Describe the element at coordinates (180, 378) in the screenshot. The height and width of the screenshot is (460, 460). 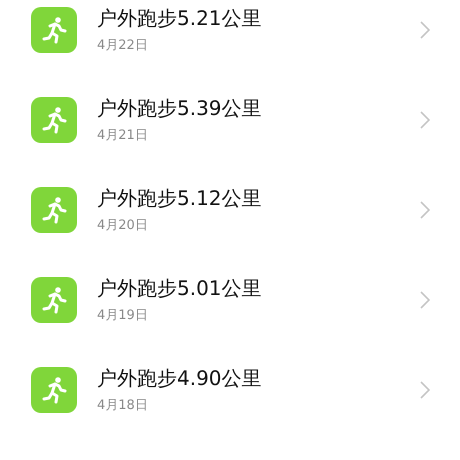
I see `record-title: 户外跑步4.90公里` at that location.